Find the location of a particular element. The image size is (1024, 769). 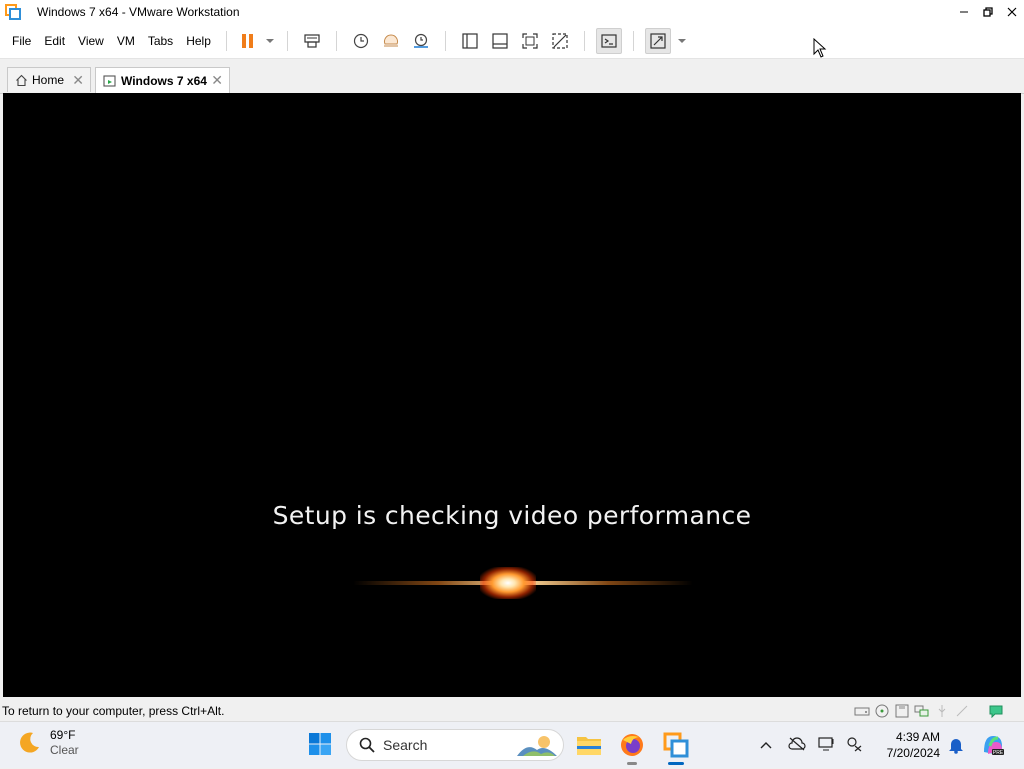

console-view-button is located at coordinates (608, 41).